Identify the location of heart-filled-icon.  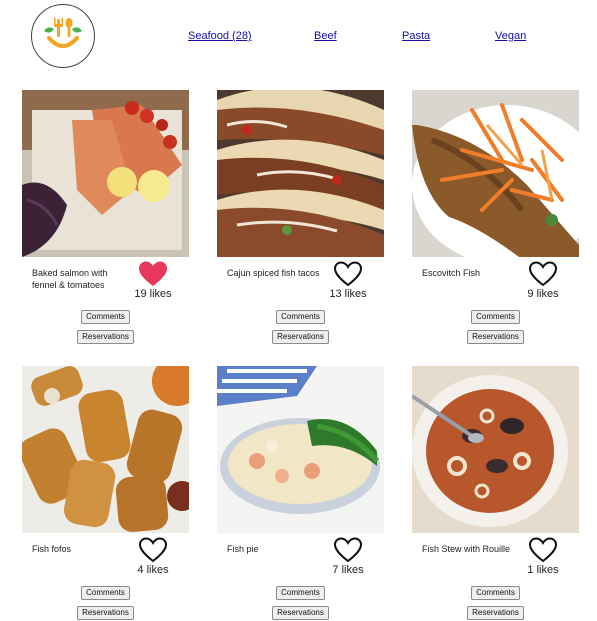
(153, 274).